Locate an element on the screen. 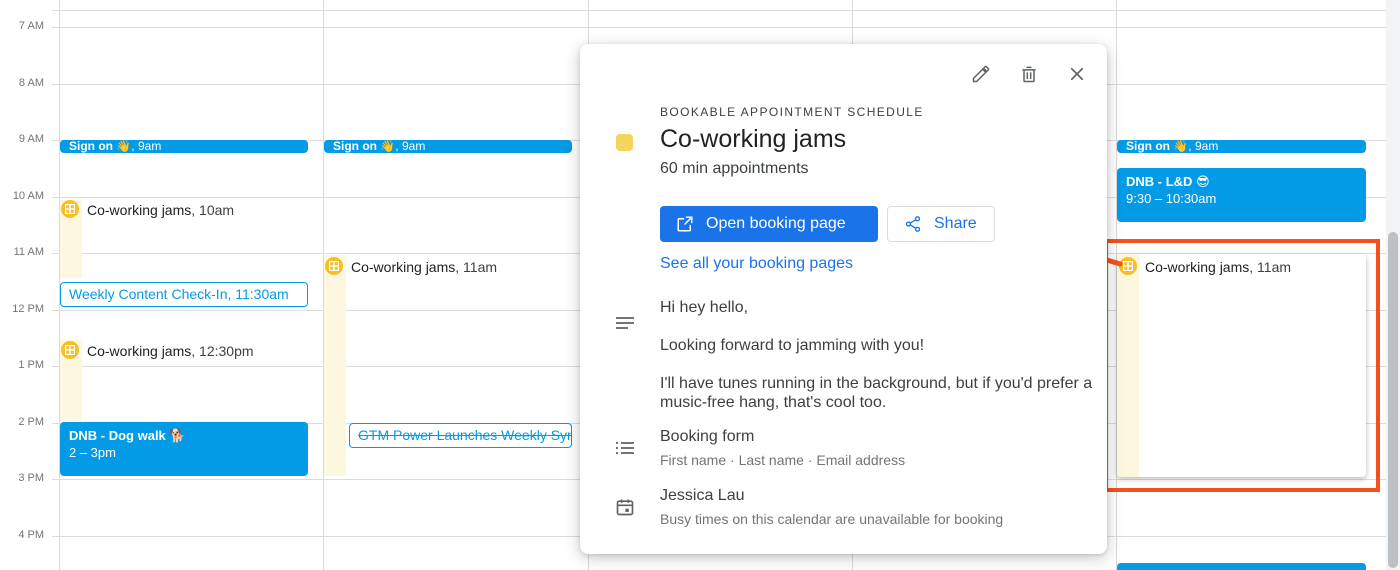 The width and height of the screenshot is (1400, 570). sunglasses-emoji: 😎 is located at coordinates (1203, 181).